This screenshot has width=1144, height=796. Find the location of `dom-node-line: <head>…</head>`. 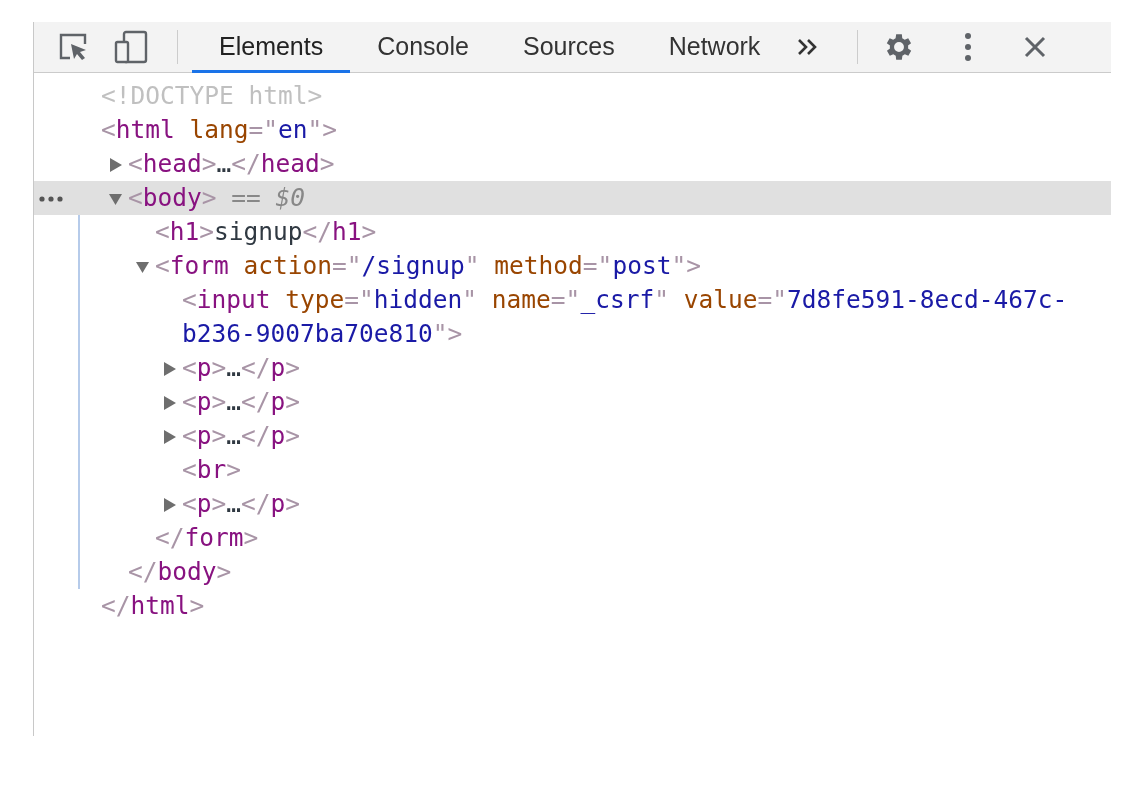

dom-node-line: <head>…</head> is located at coordinates (231, 164).